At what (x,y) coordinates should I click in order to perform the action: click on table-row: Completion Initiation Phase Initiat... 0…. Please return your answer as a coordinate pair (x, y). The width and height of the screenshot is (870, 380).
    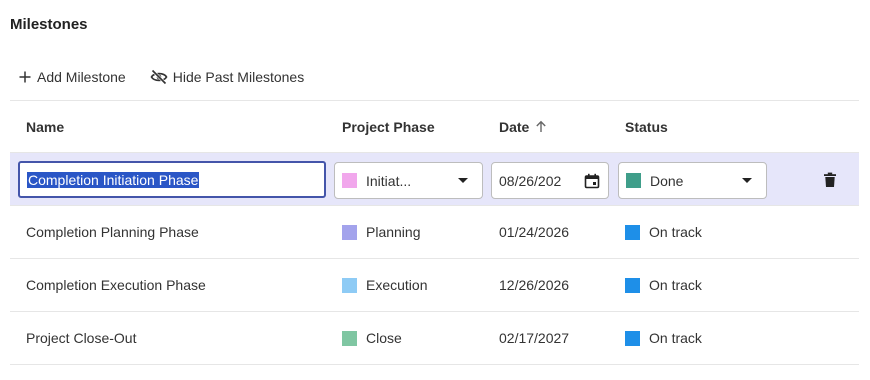
    Looking at the image, I should click on (434, 179).